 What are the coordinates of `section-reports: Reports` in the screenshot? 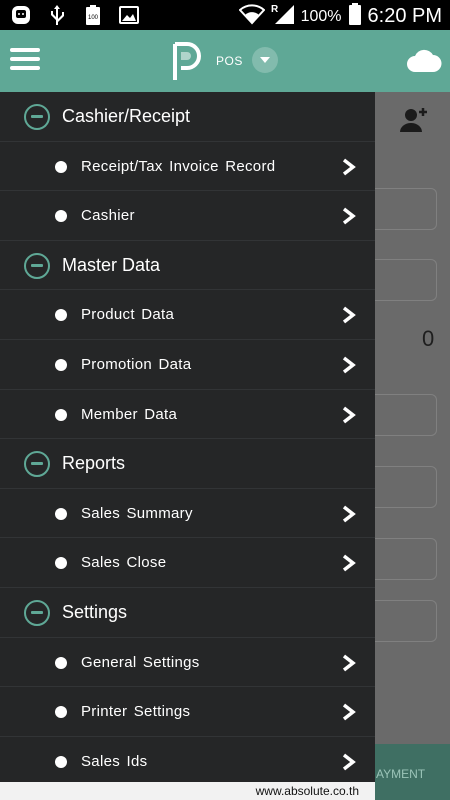 It's located at (187, 464).